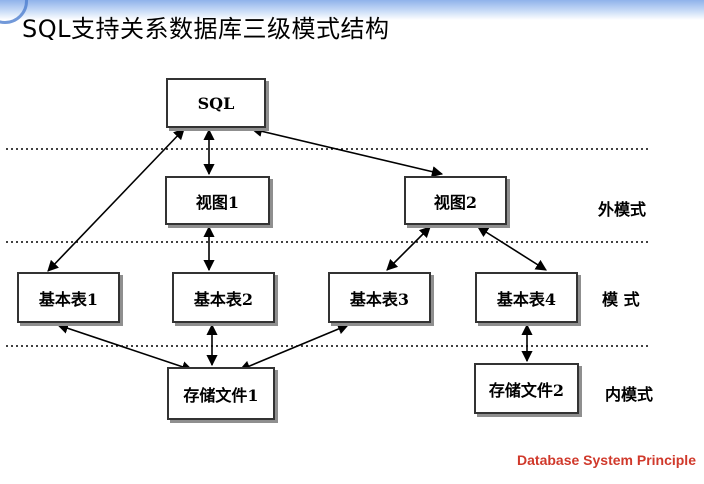 This screenshot has height=484, width=704. What do you see at coordinates (216, 103) in the screenshot?
I see `node-sql: SQL` at bounding box center [216, 103].